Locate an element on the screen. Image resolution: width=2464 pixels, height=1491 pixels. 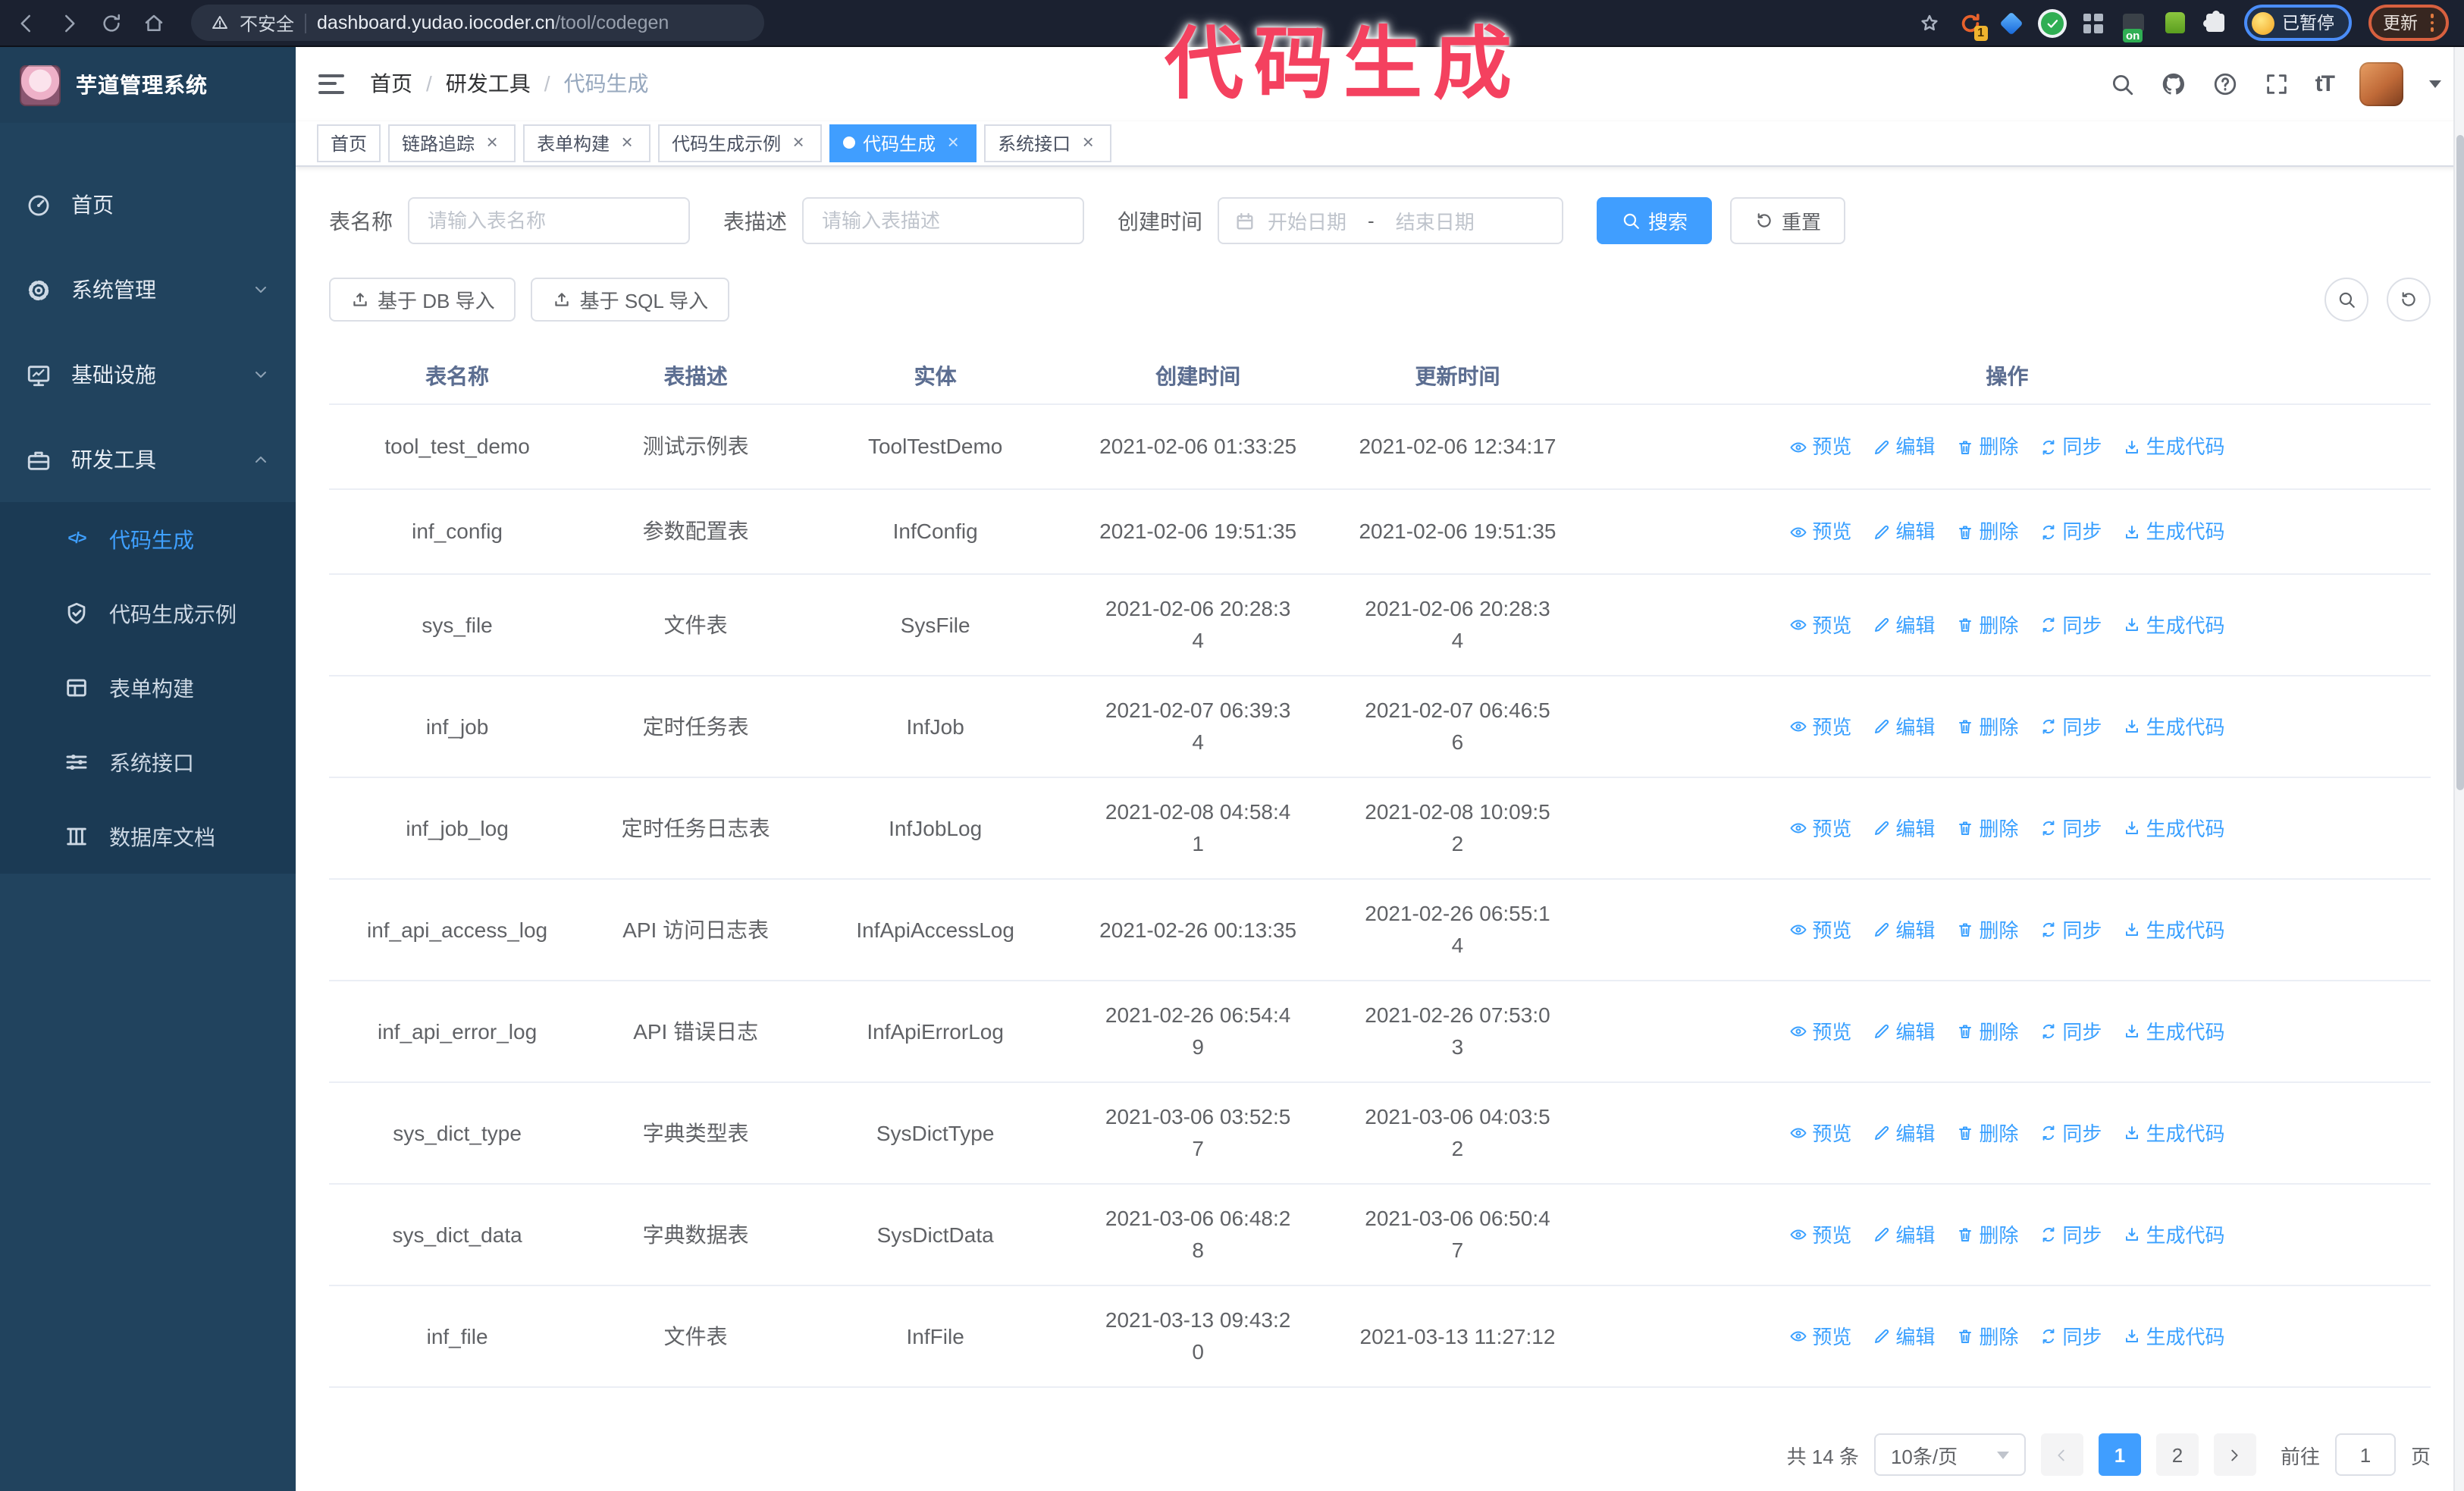
home-icon is located at coordinates (154, 22).